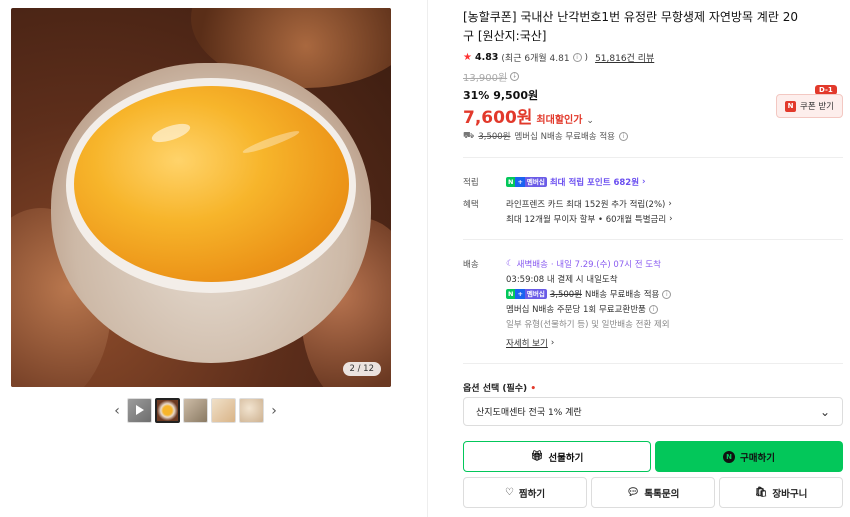 This screenshot has width=850, height=517. Describe the element at coordinates (588, 325) in the screenshot. I see `delivery-exclusion: 일부 유형(선물하기 등) 및 일반배송 전환 제외` at that location.